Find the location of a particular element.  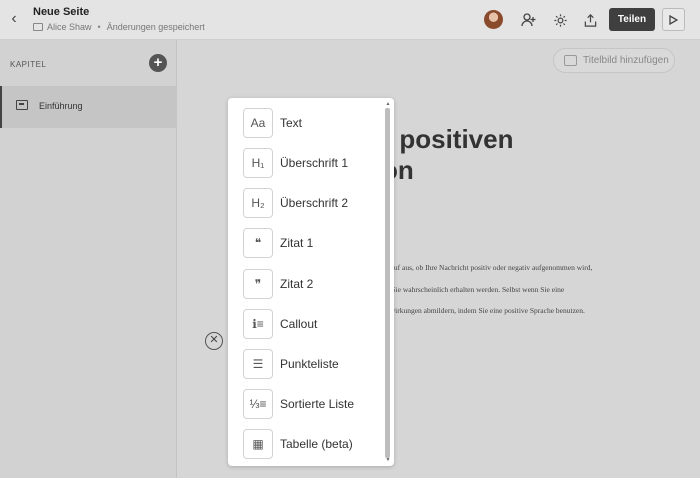

share-button: Teilen is located at coordinates (632, 19).